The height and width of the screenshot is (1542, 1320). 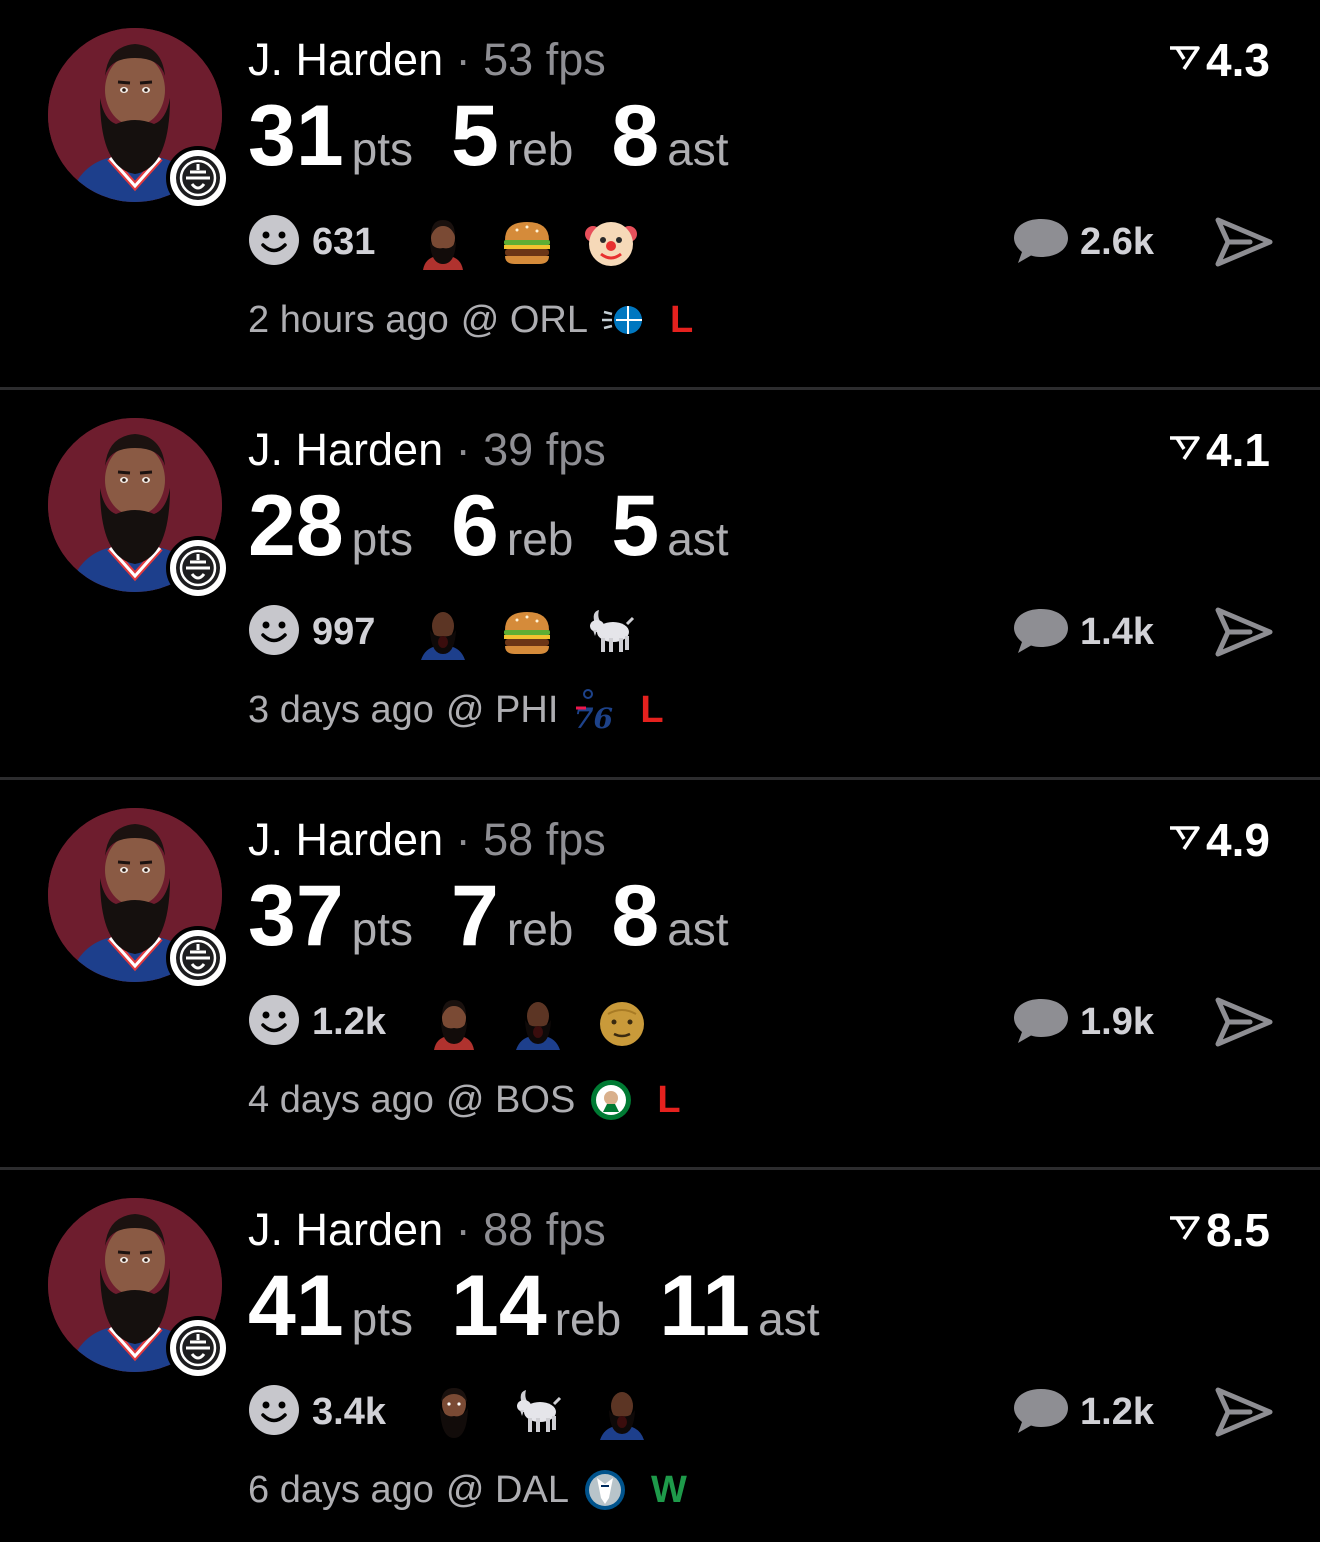 What do you see at coordinates (524, 320) in the screenshot?
I see `opponent: @ ORL` at bounding box center [524, 320].